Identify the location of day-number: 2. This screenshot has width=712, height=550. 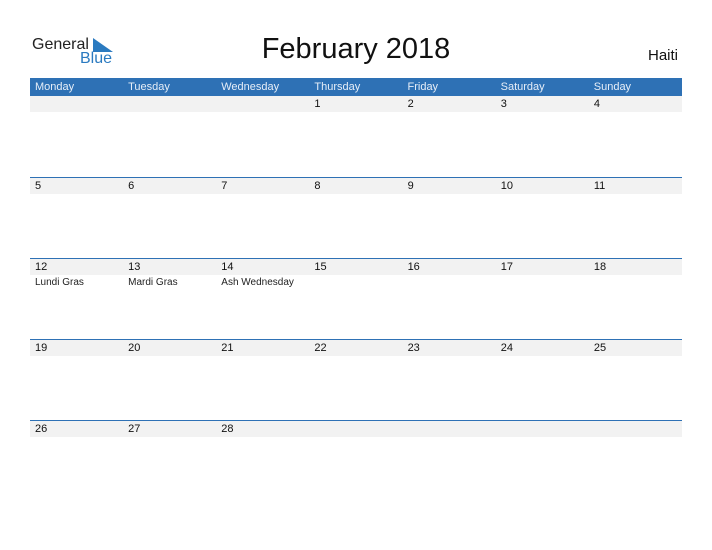
(410, 104).